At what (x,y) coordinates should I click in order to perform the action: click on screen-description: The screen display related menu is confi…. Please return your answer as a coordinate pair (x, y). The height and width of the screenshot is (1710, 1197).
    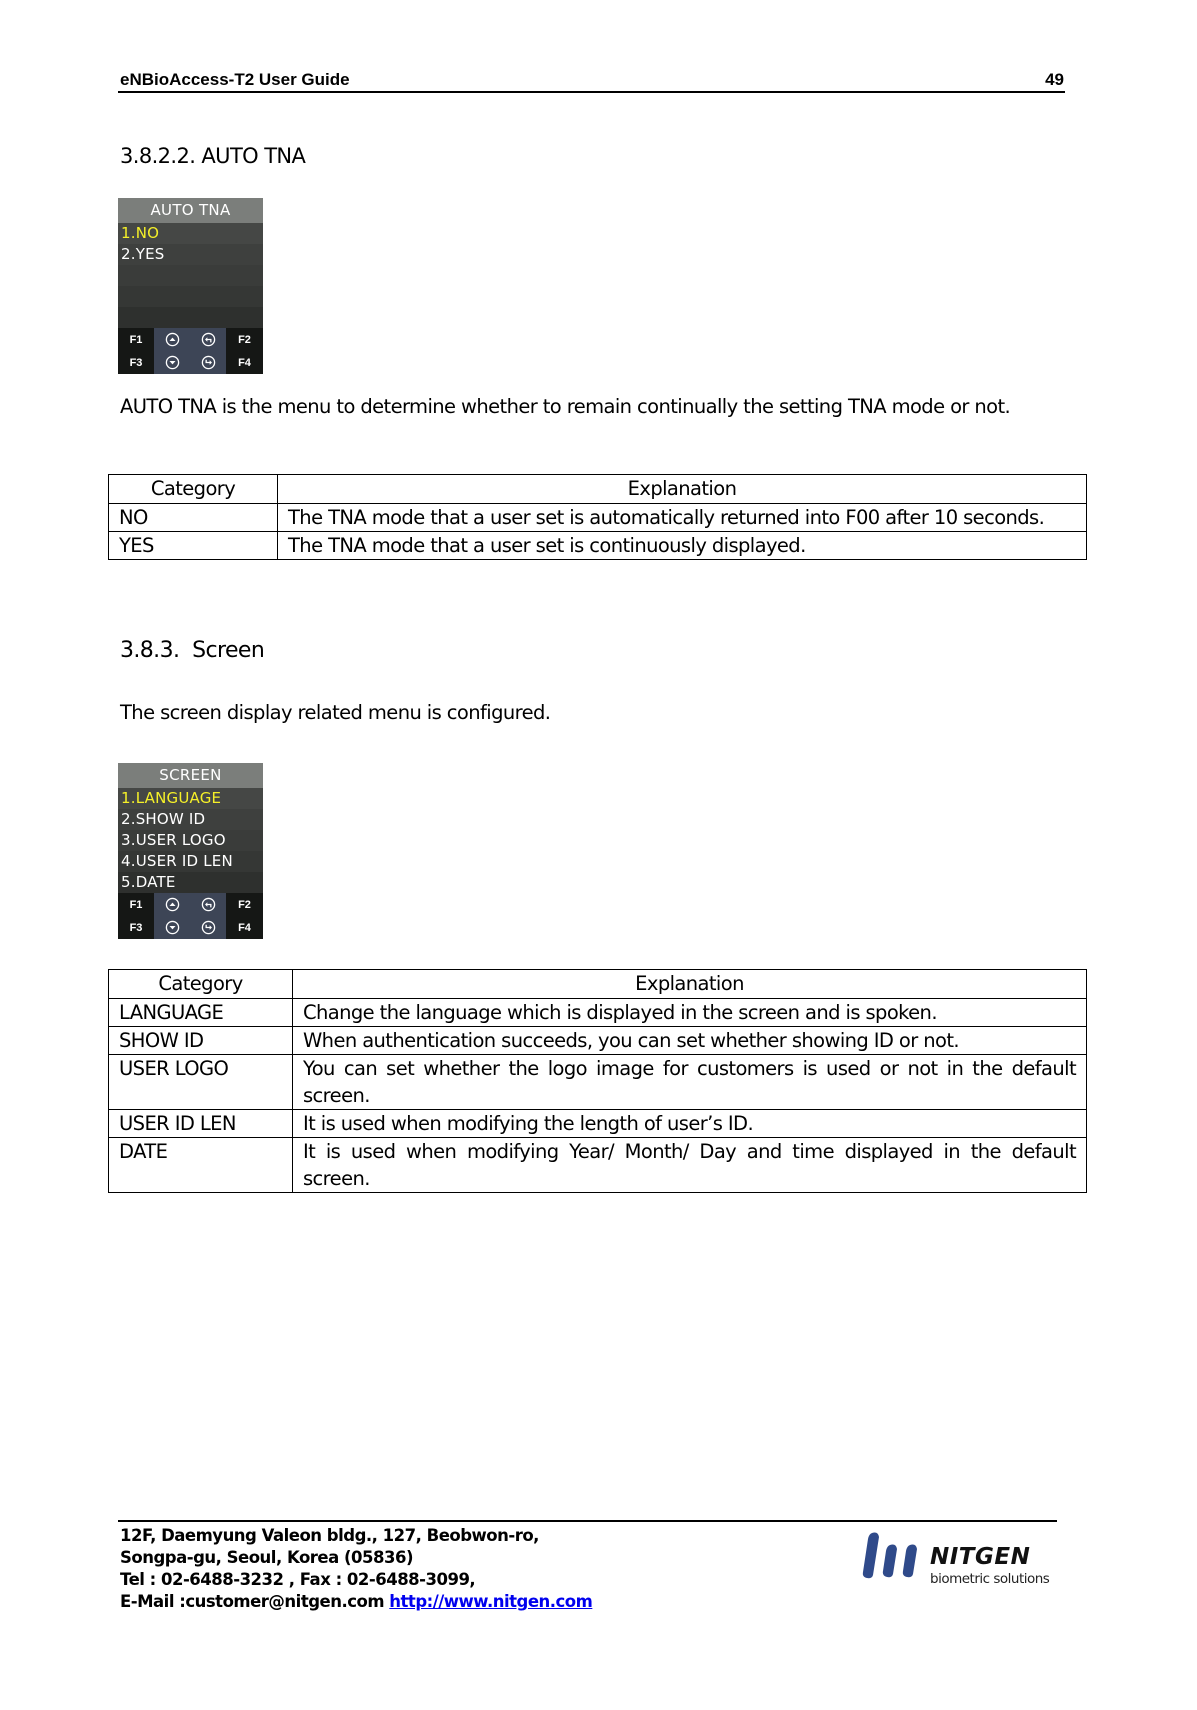
    Looking at the image, I should click on (335, 712).